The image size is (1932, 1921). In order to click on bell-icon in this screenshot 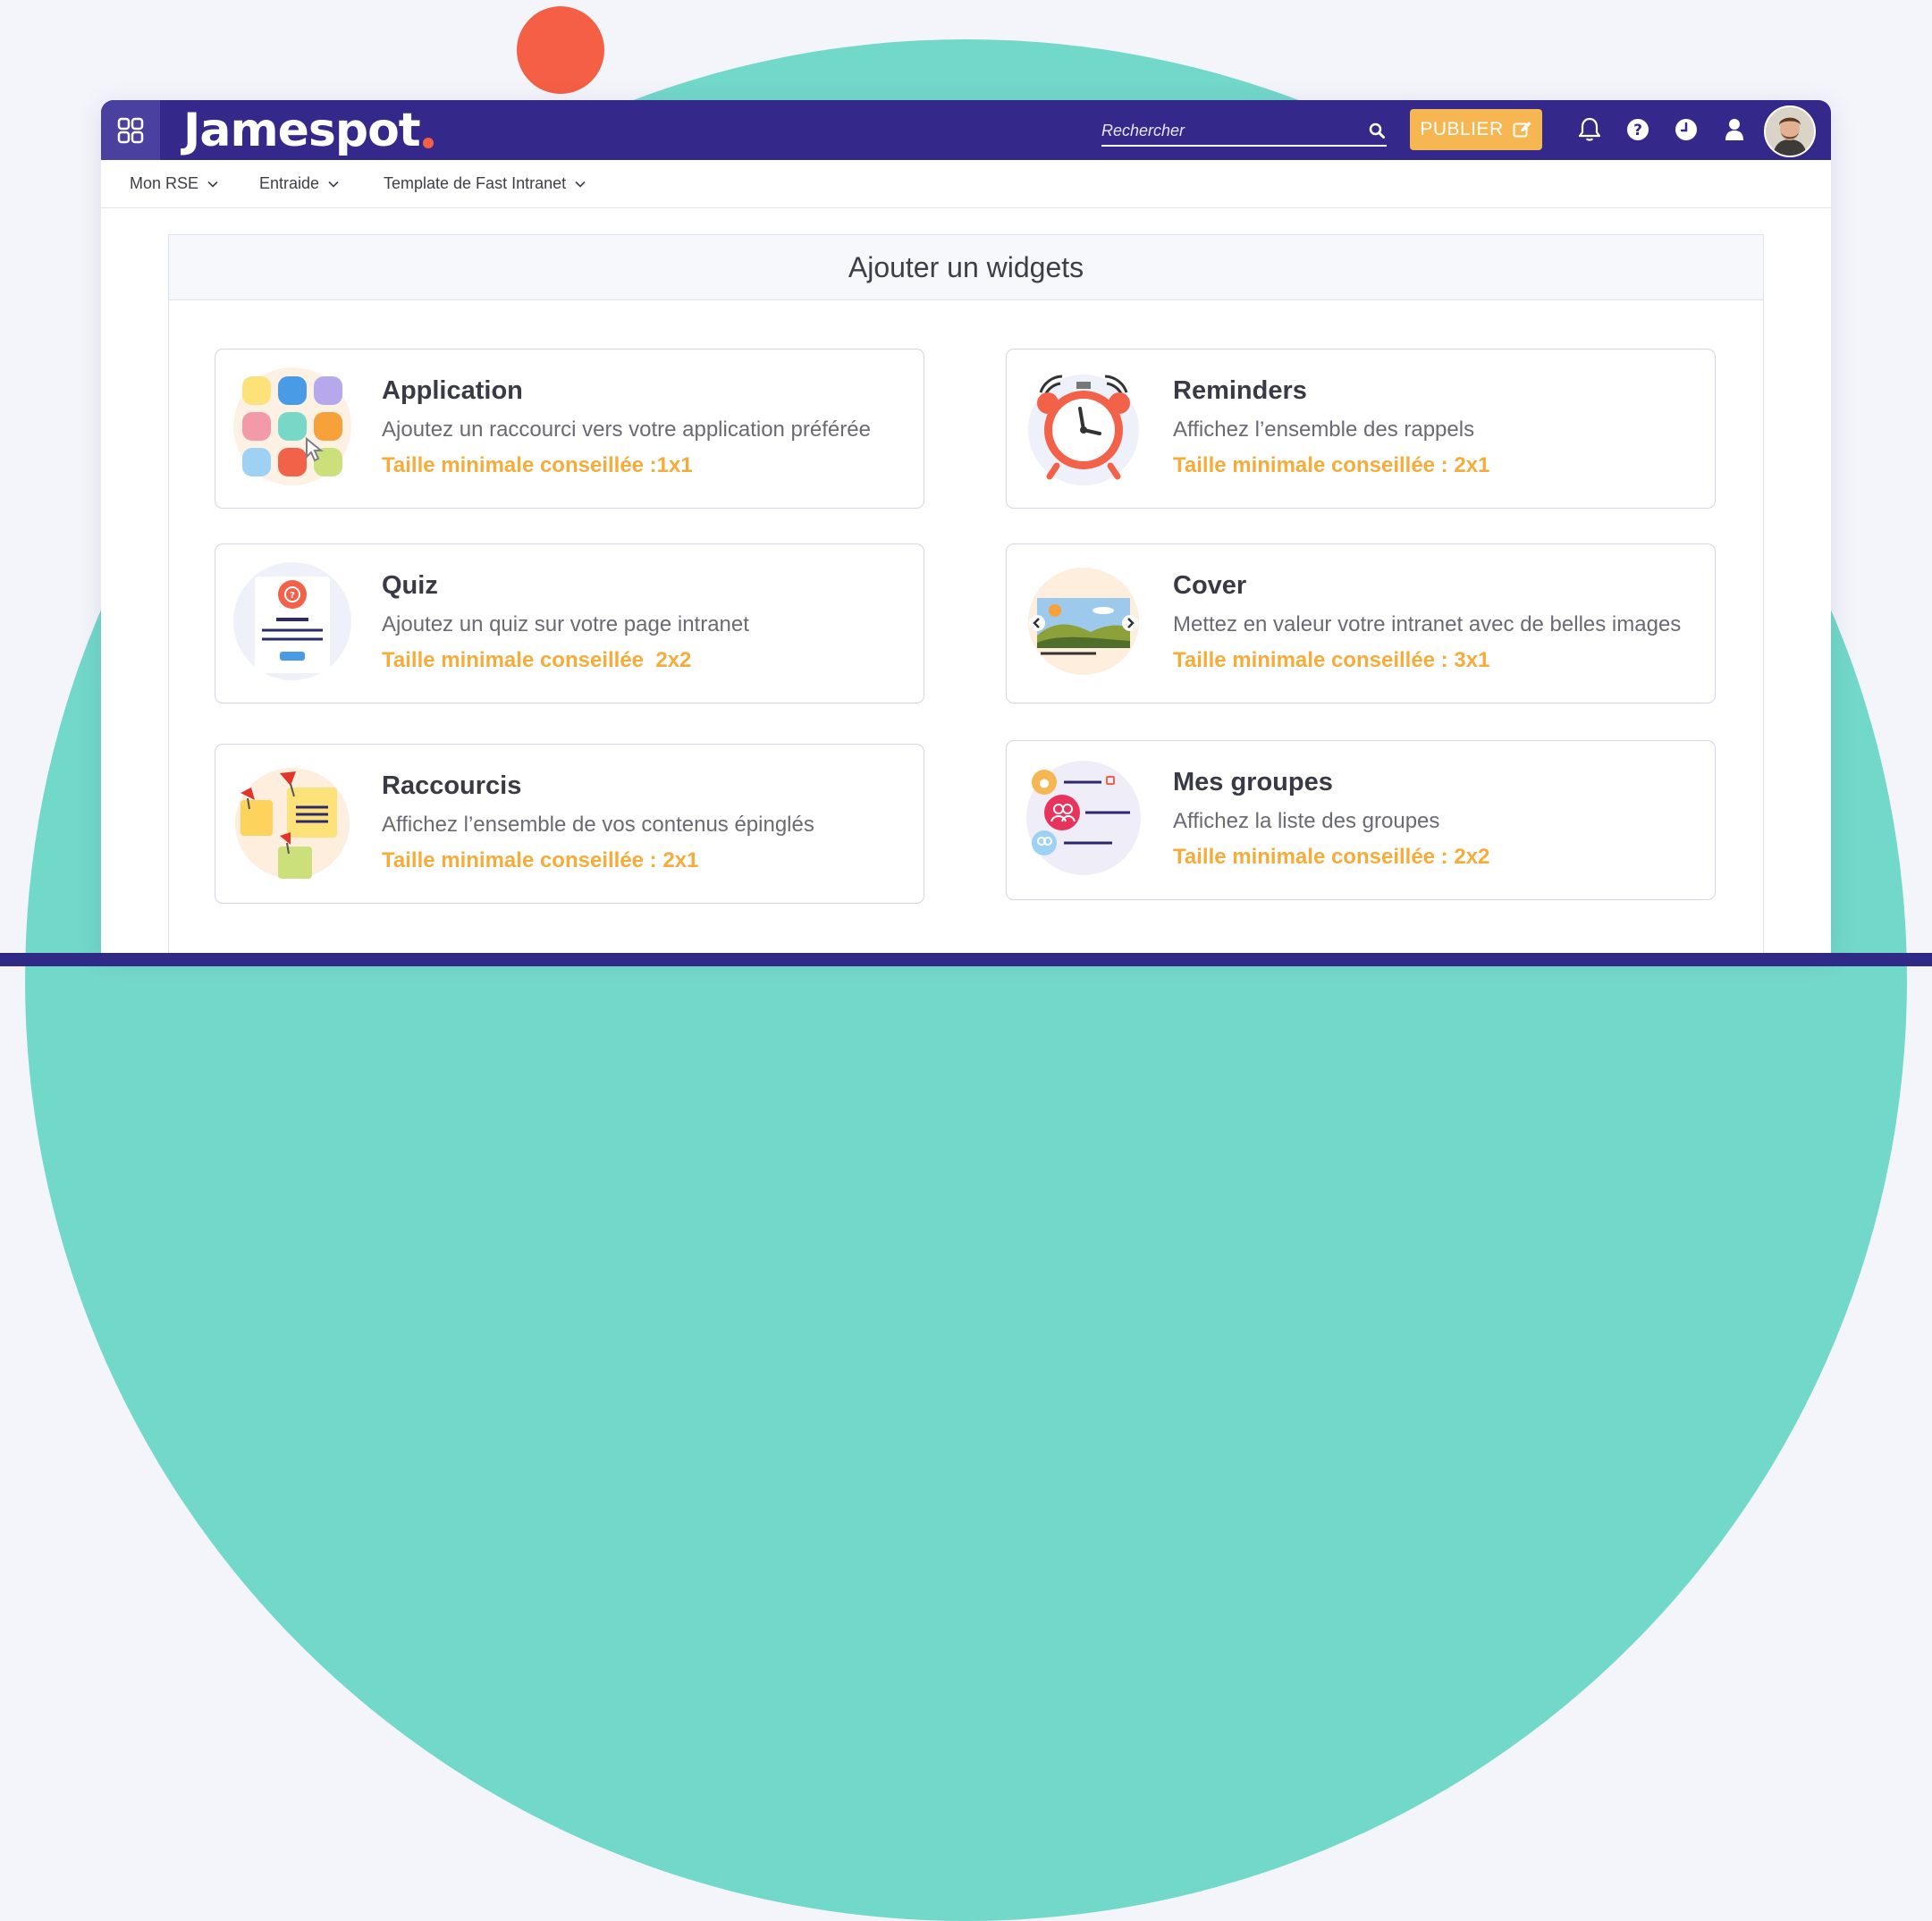, I will do `click(1589, 129)`.